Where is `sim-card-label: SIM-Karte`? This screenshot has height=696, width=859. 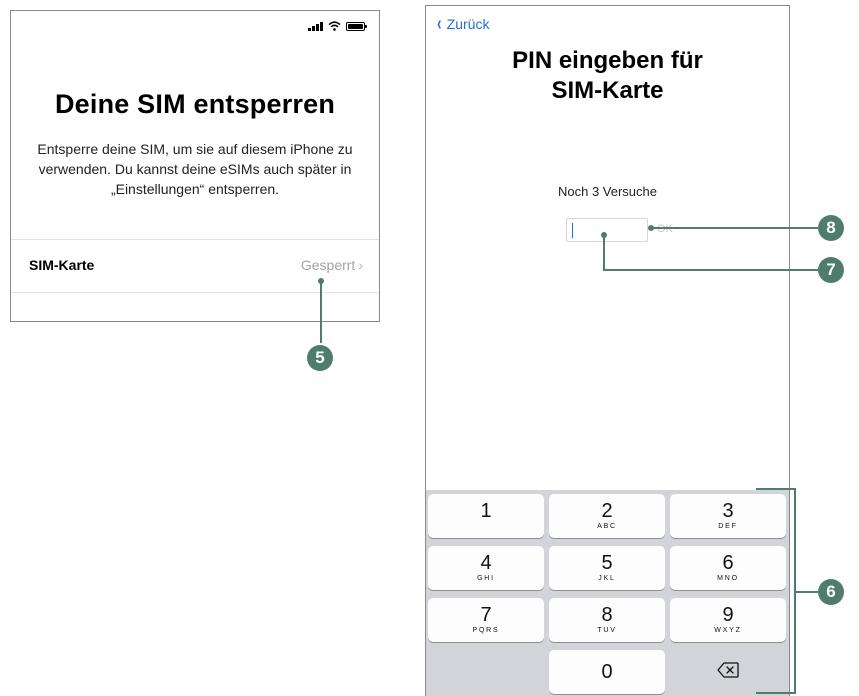
sim-card-label: SIM-Karte is located at coordinates (62, 265).